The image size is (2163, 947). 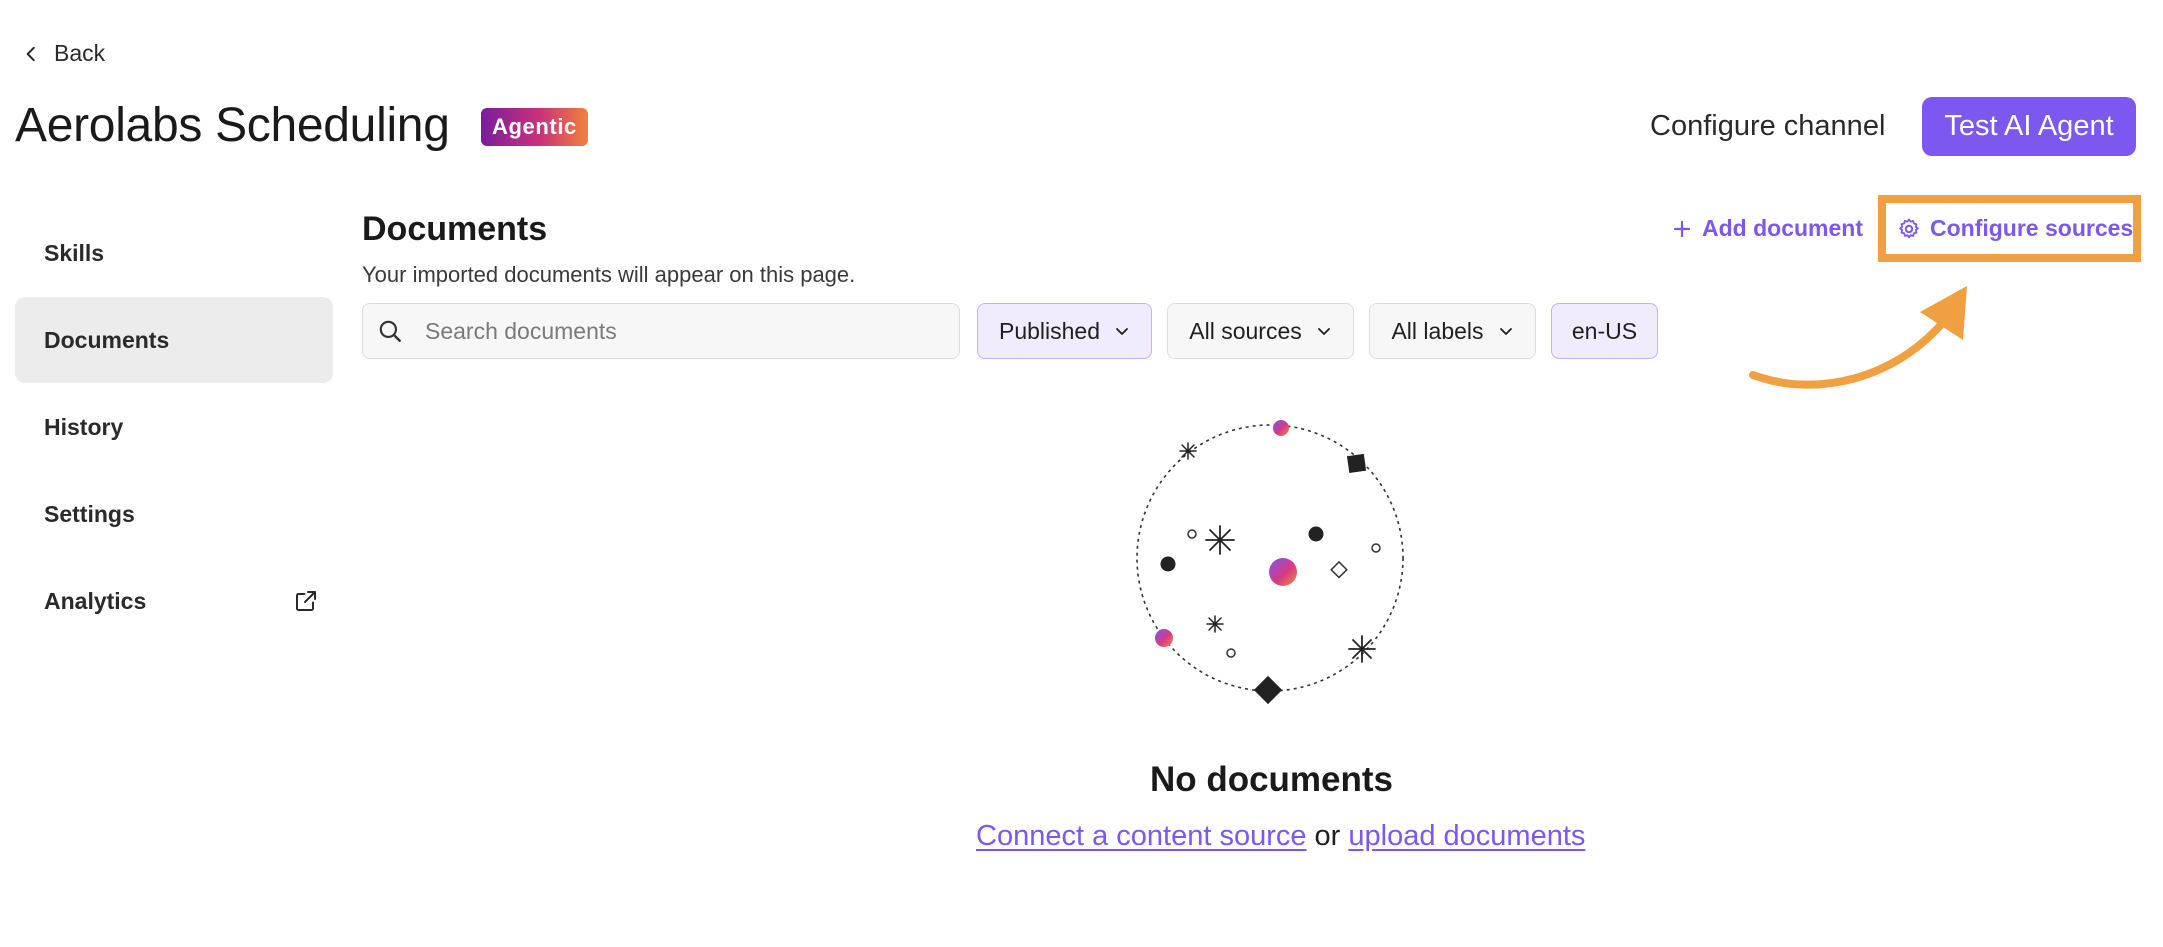 I want to click on labels-filter-label: All labels, so click(x=1437, y=330).